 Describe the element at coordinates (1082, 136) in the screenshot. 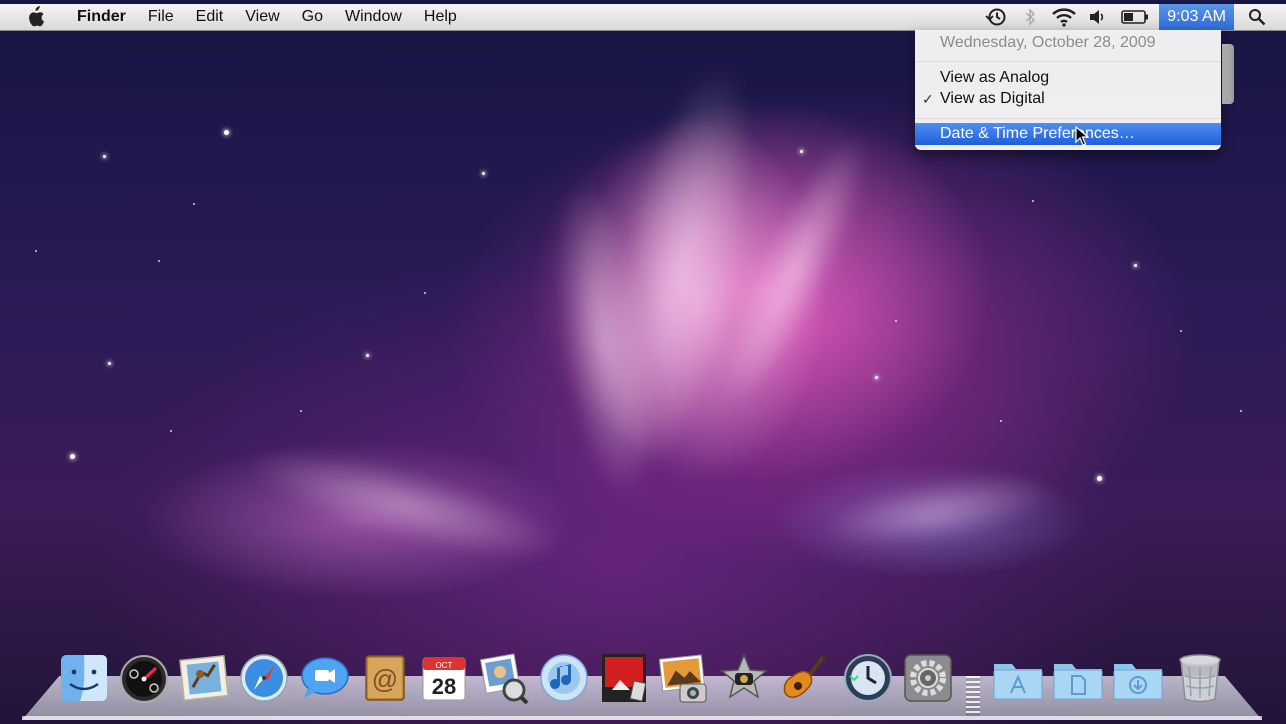

I see `mouse-cursor-icon` at that location.